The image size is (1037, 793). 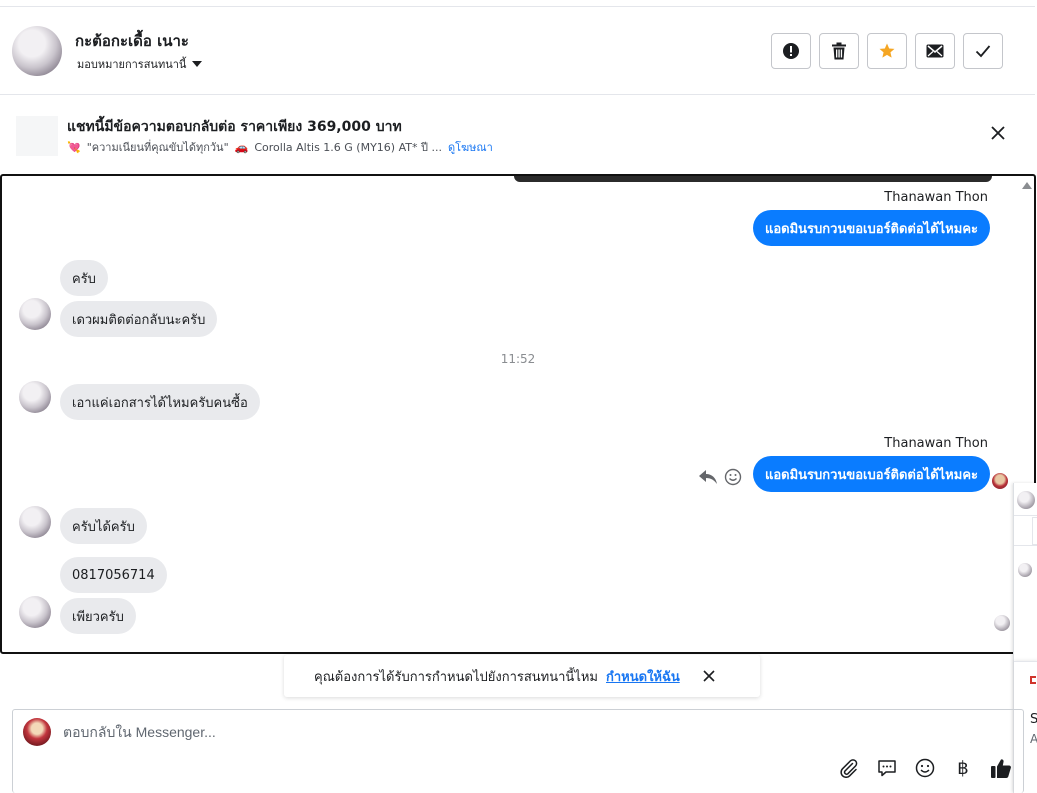 What do you see at coordinates (518, 751) in the screenshot?
I see `message-composer: ฿` at bounding box center [518, 751].